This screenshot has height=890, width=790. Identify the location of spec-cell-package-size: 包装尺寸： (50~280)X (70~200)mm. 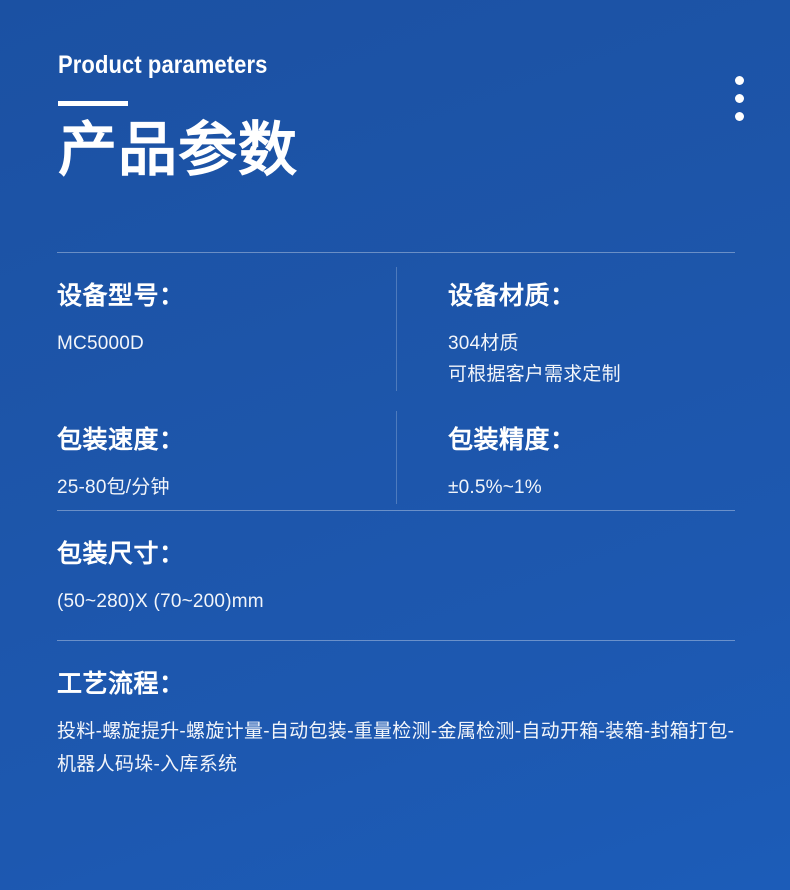
(396, 575).